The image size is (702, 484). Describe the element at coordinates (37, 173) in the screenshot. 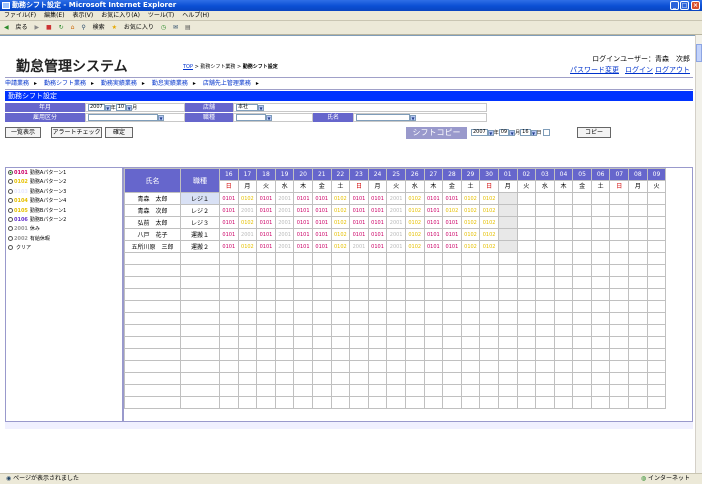

I see `pattern-option: 0101 勤務Aパターン1` at that location.